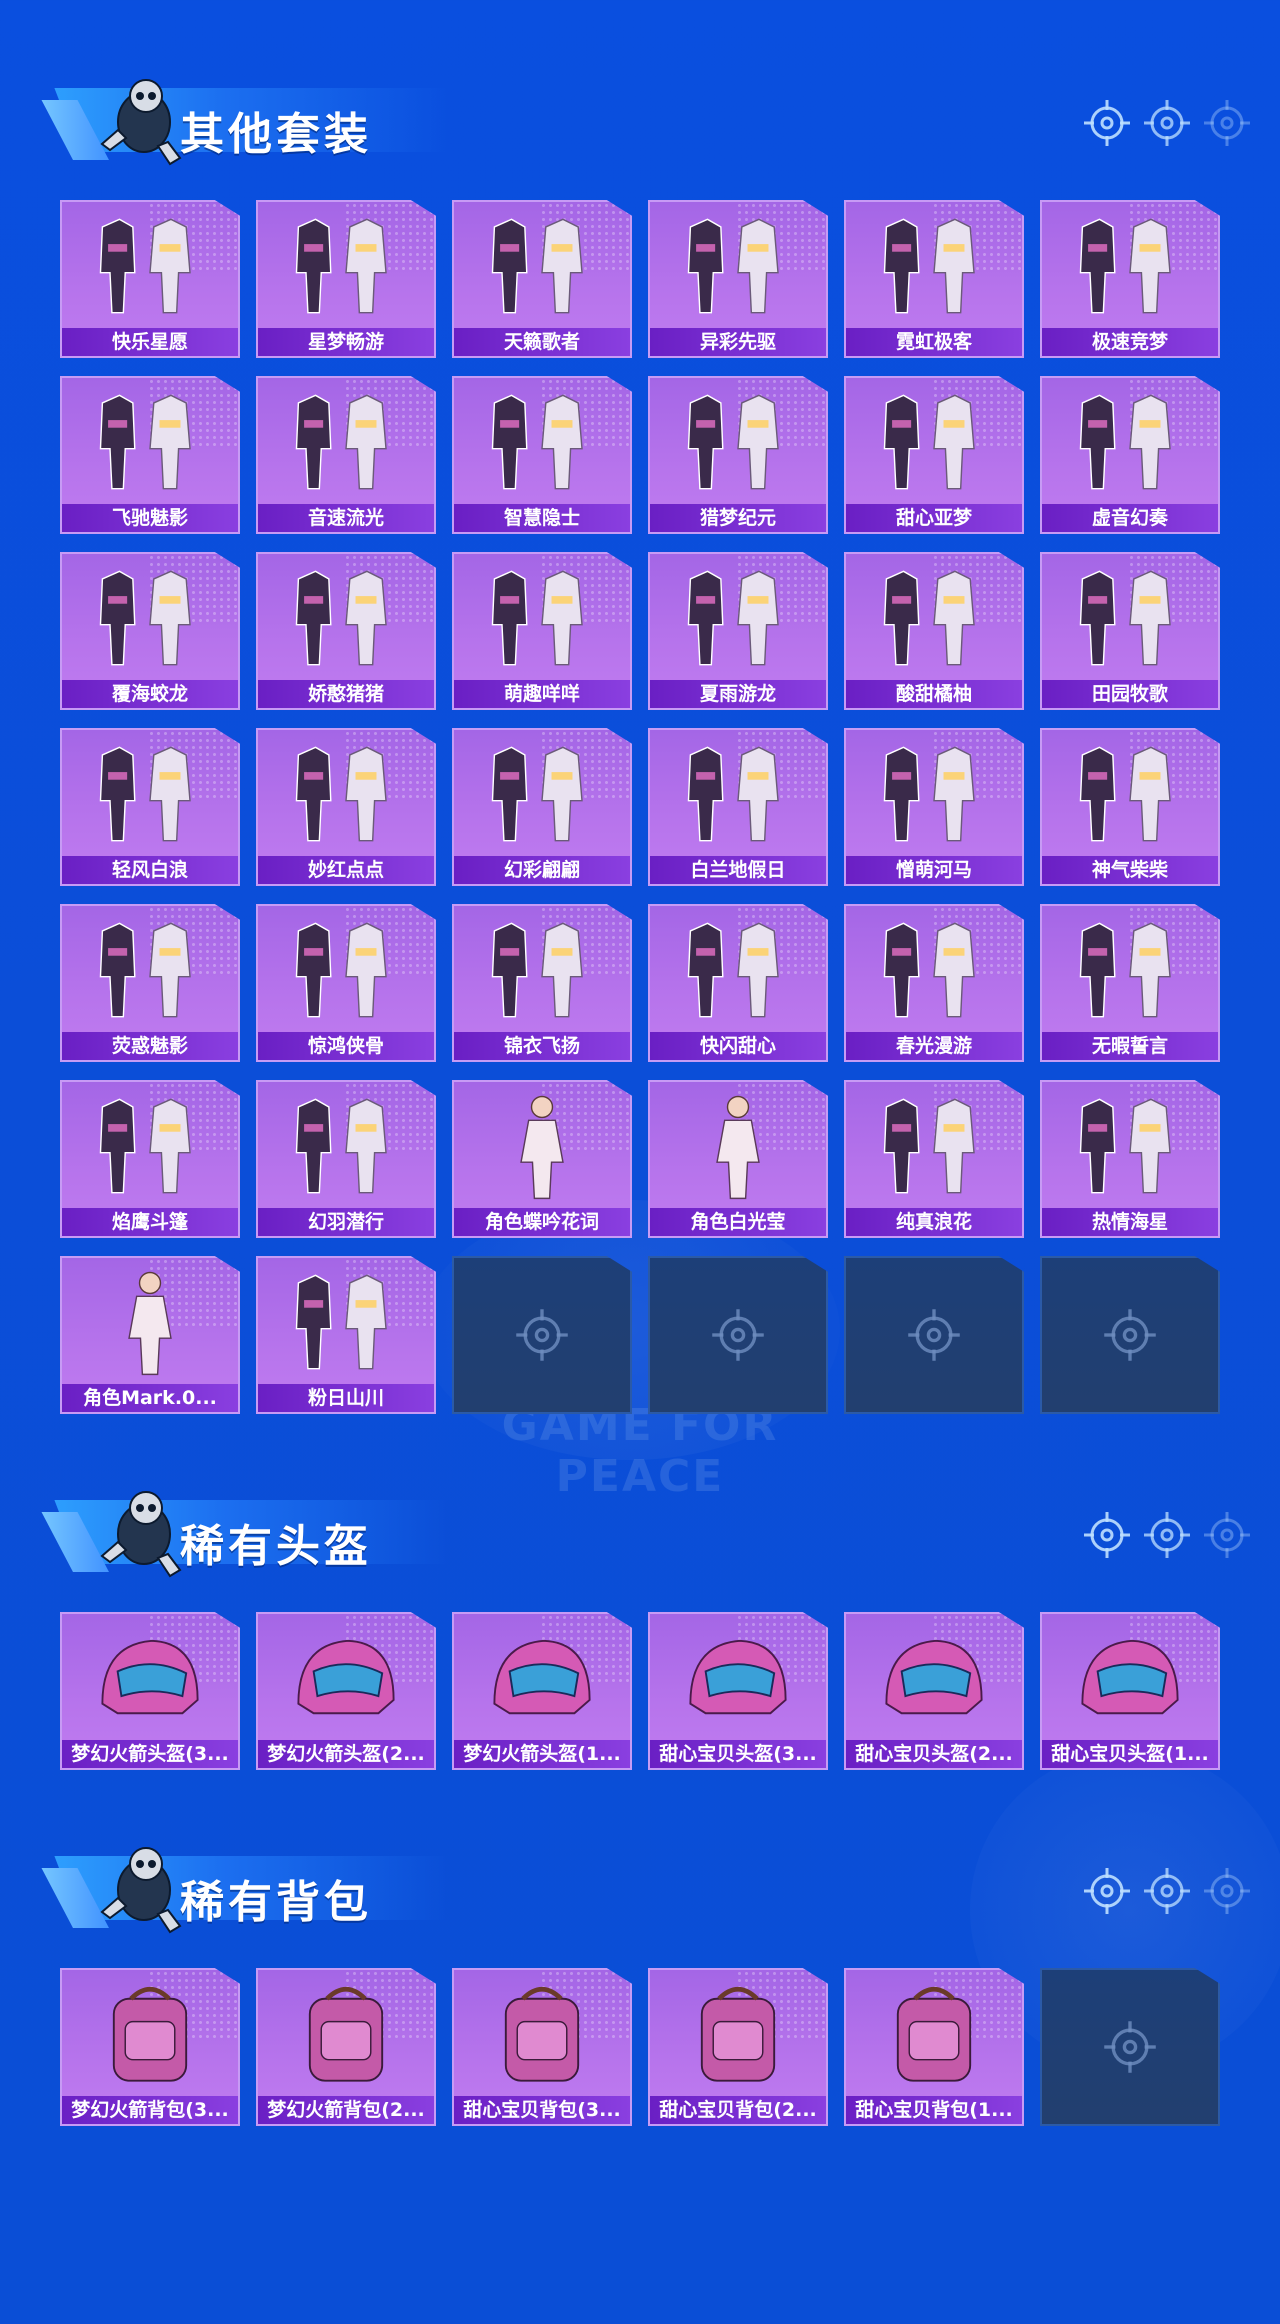  I want to click on item-card: 智慧隐士, so click(542, 455).